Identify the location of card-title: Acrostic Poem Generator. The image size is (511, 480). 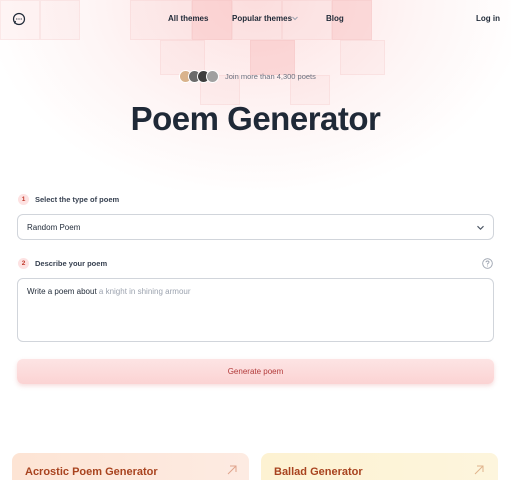
(91, 472).